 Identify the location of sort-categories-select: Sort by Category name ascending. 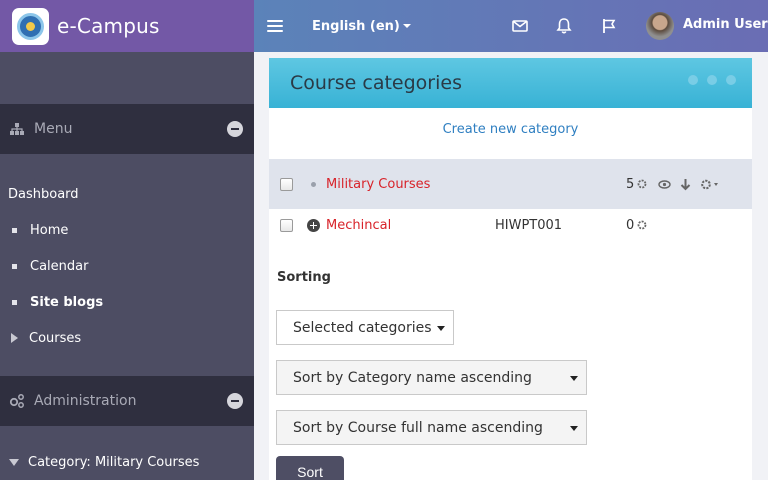
(431, 377).